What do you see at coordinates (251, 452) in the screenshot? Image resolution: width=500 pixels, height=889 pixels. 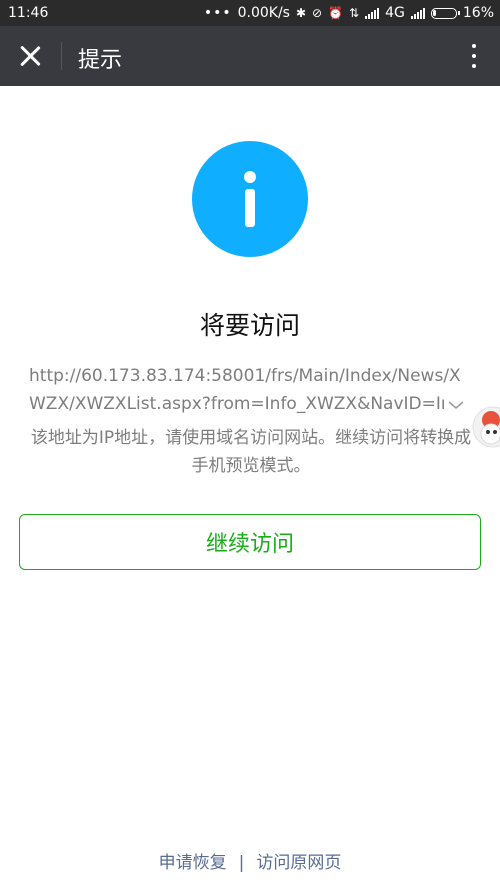 I see `ip-warning-text: 该地址为IP地址，请使用域名访问网站。继续访问将转换成手机预览模式。` at bounding box center [251, 452].